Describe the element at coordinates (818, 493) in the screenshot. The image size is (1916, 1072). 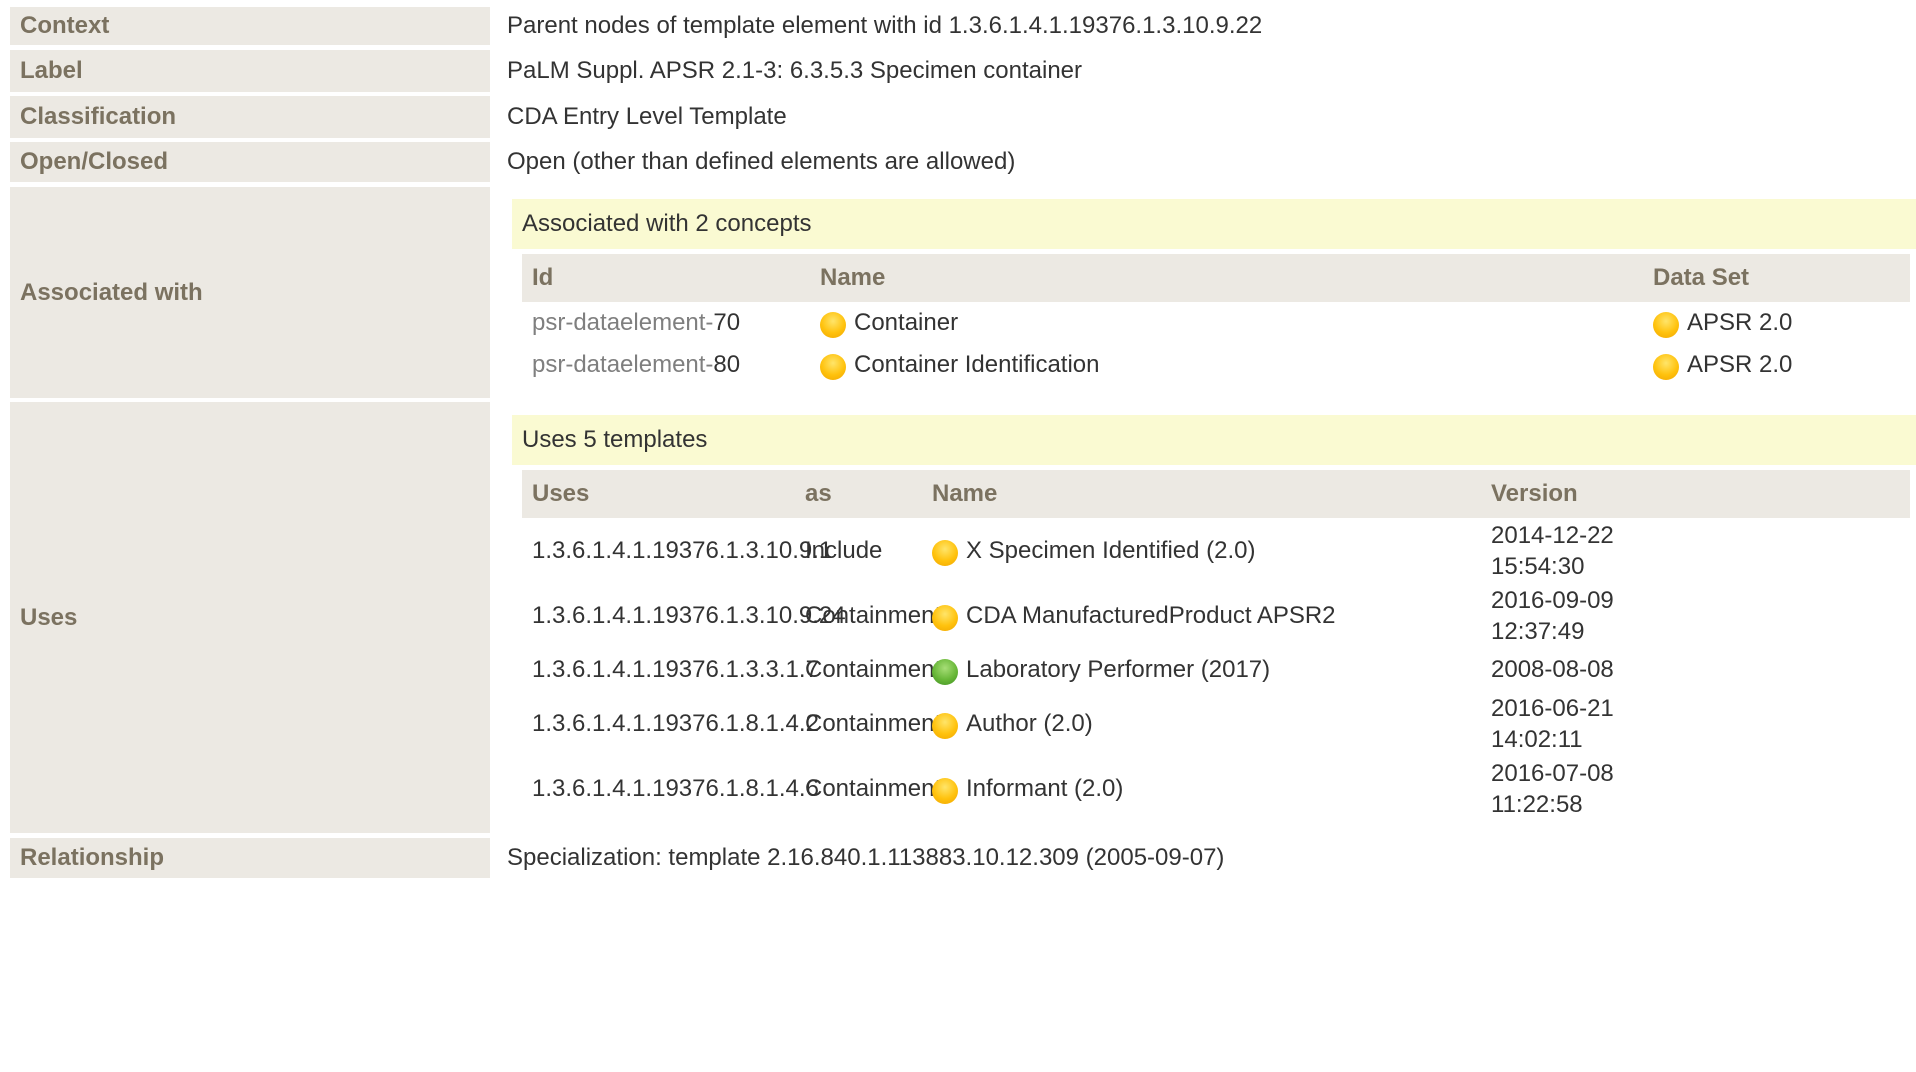
I see `column-header-as: as` at that location.